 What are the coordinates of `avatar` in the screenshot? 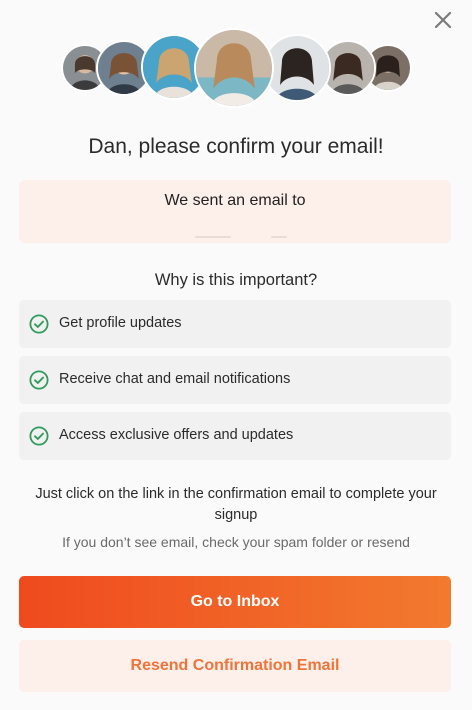 It's located at (234, 68).